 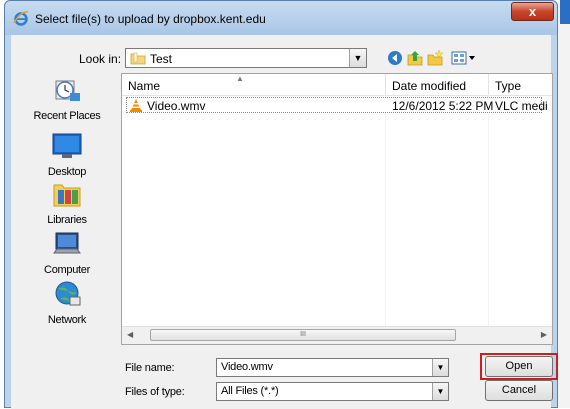 What do you see at coordinates (521, 106) in the screenshot?
I see `file-type-cell: VLC medi` at bounding box center [521, 106].